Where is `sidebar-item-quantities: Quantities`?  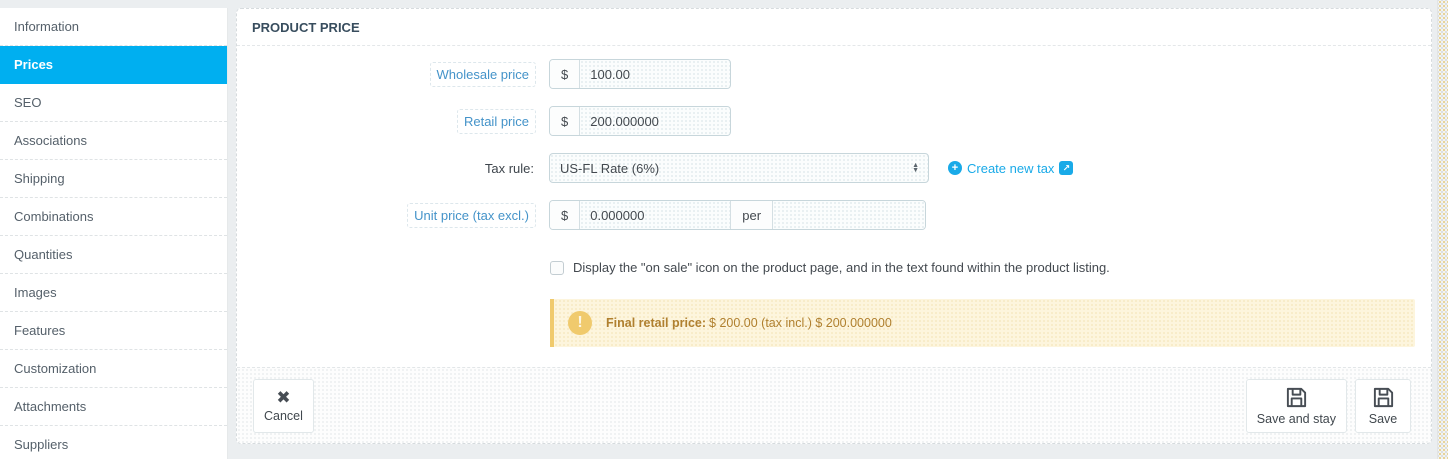
sidebar-item-quantities: Quantities is located at coordinates (113, 255).